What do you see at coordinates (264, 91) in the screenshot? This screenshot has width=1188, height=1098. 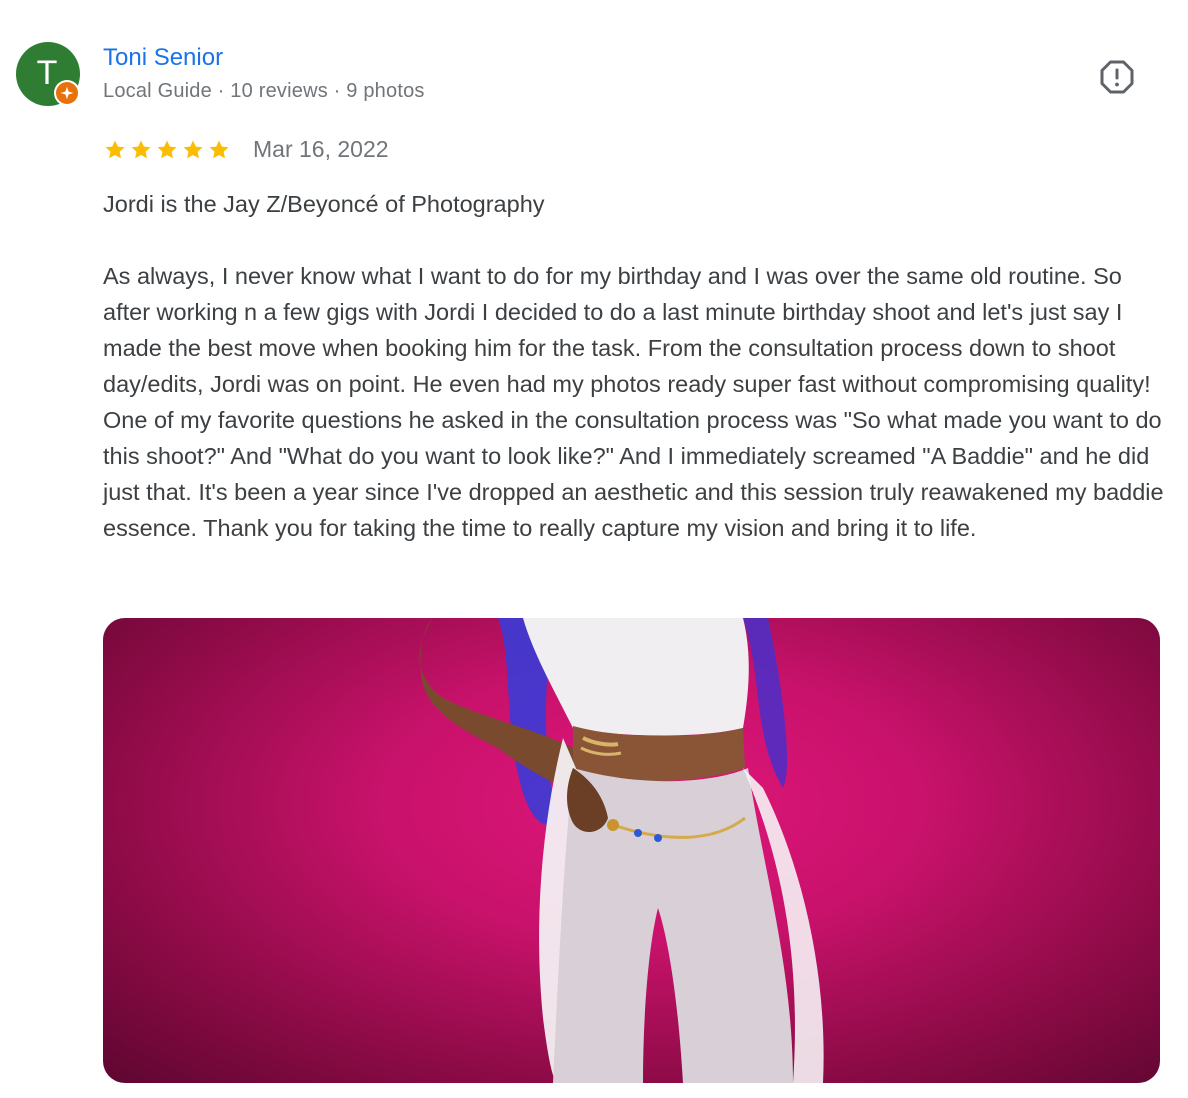 I see `reviewer-meta: Local Guide · 10 reviews · 9 photos` at bounding box center [264, 91].